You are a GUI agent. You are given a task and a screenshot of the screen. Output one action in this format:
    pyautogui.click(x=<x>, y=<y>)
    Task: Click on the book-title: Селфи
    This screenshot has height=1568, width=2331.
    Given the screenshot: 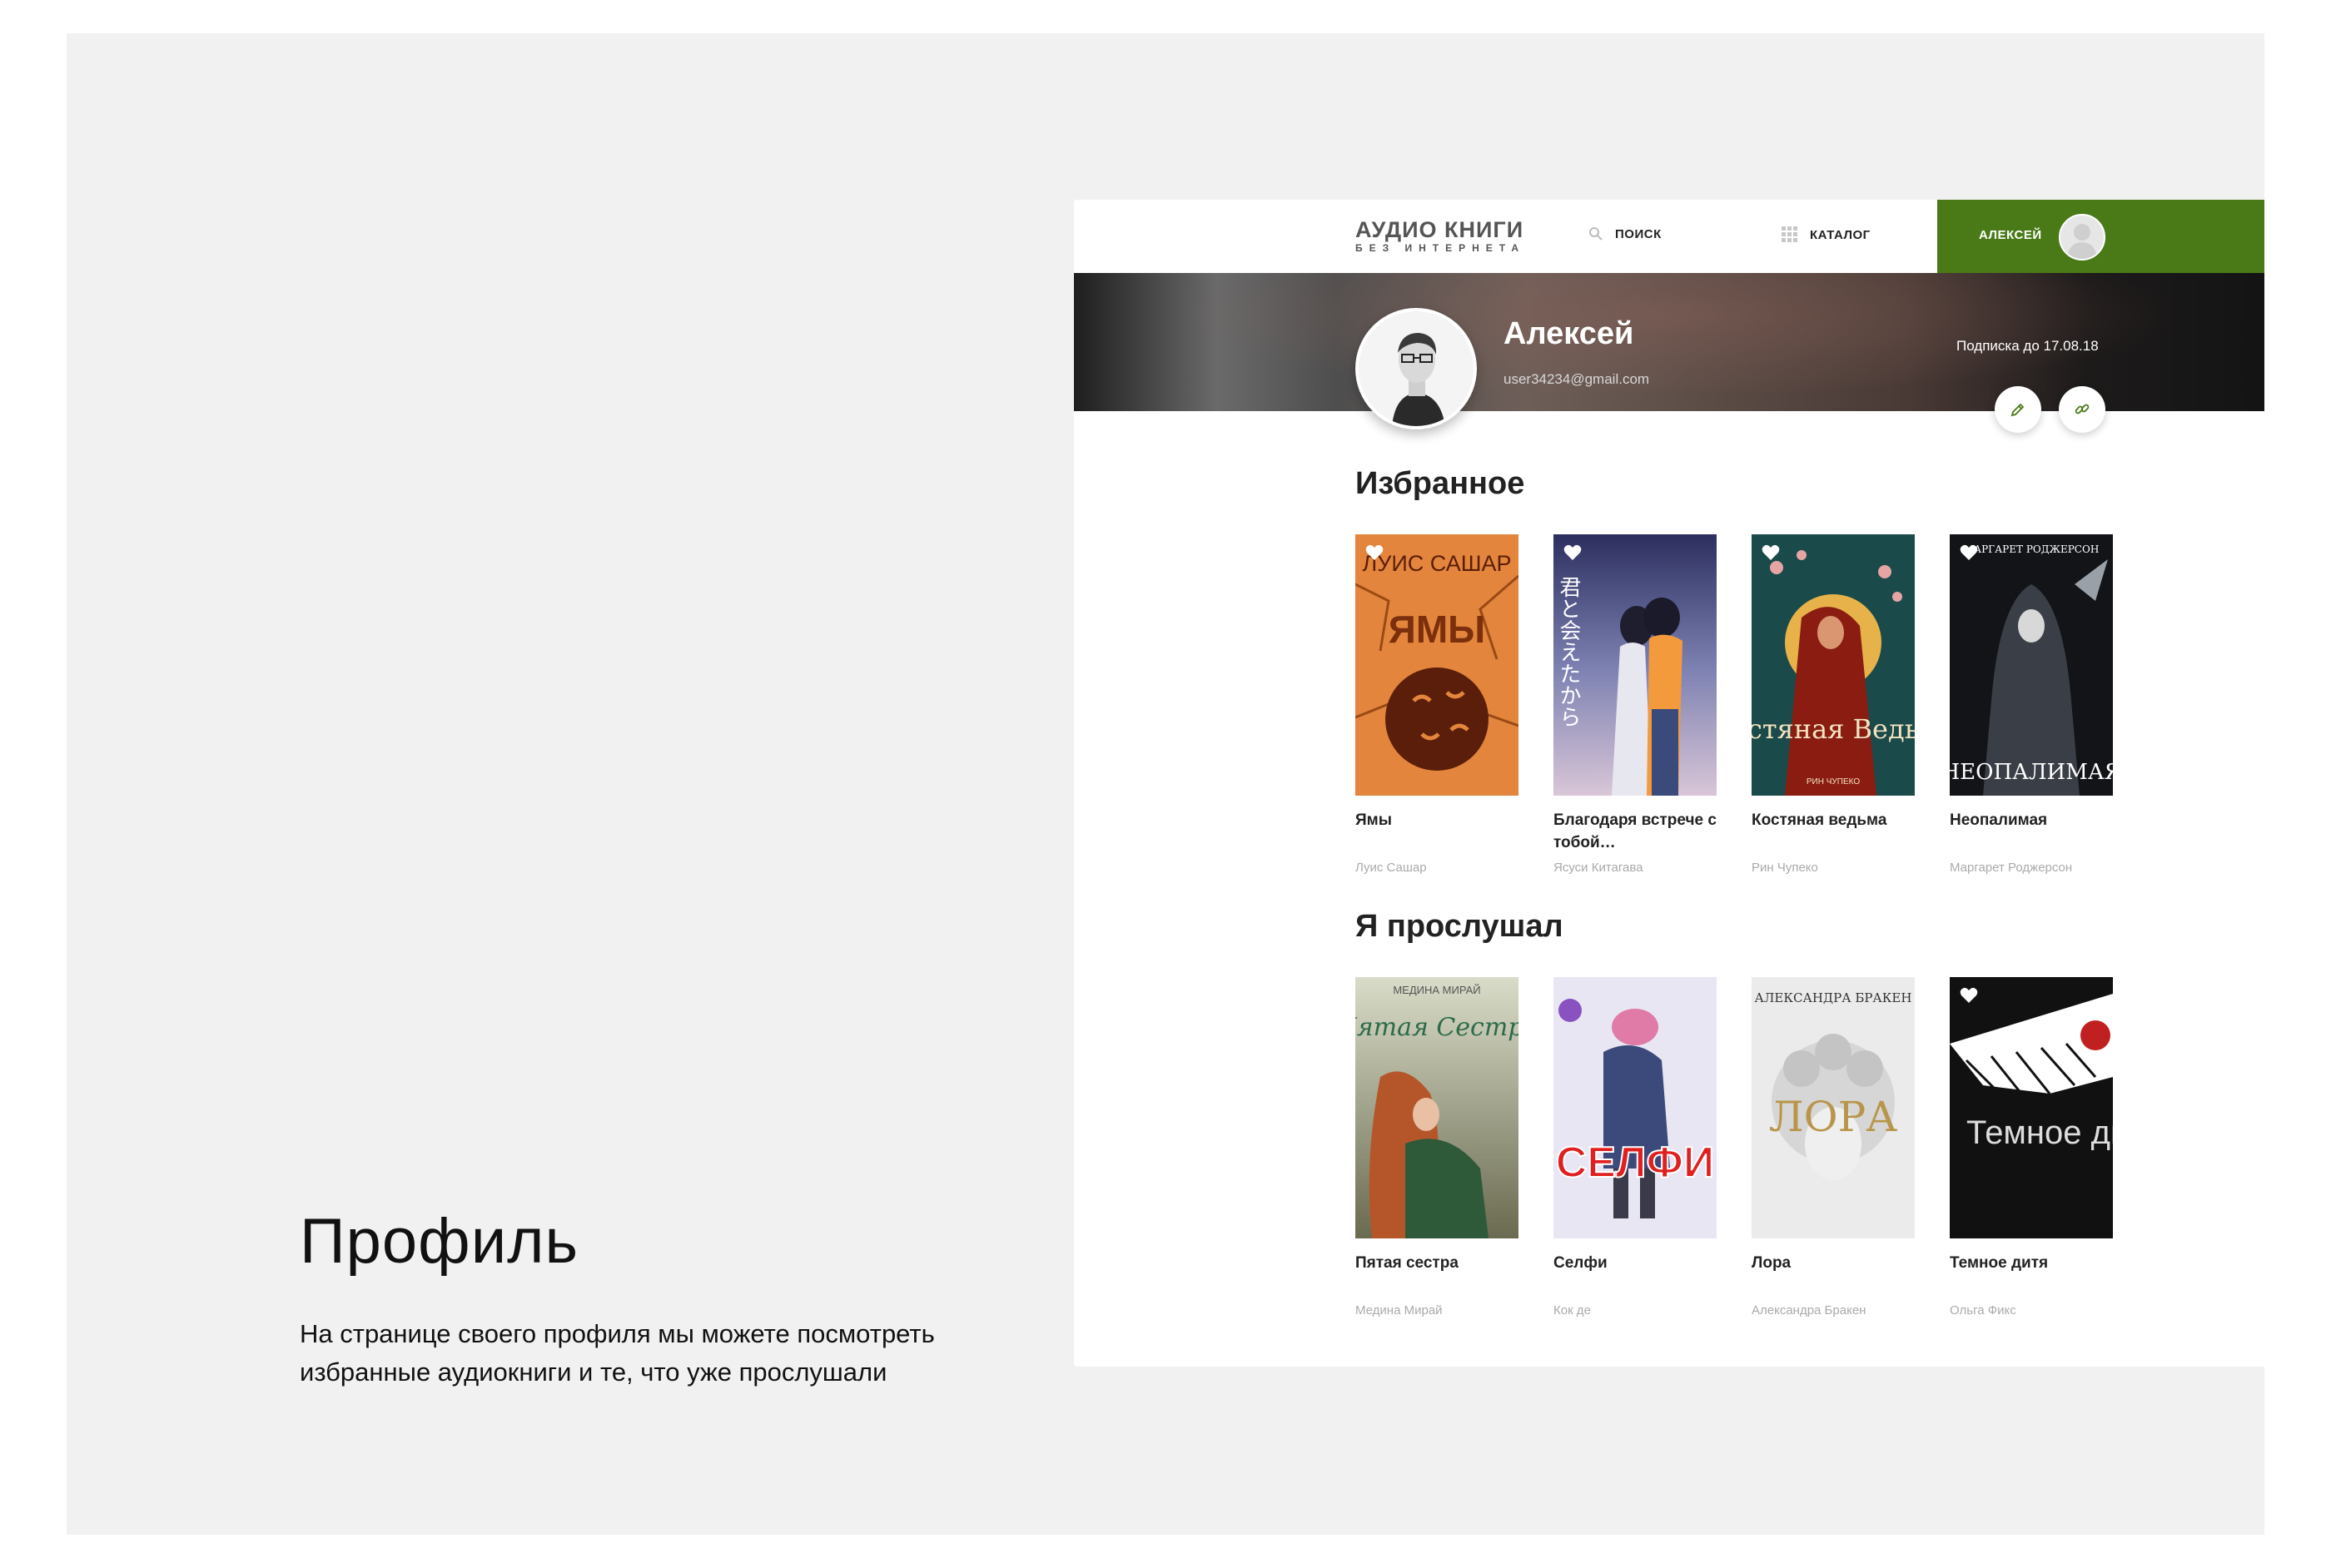 What is the action you would take?
    pyautogui.click(x=1635, y=1274)
    